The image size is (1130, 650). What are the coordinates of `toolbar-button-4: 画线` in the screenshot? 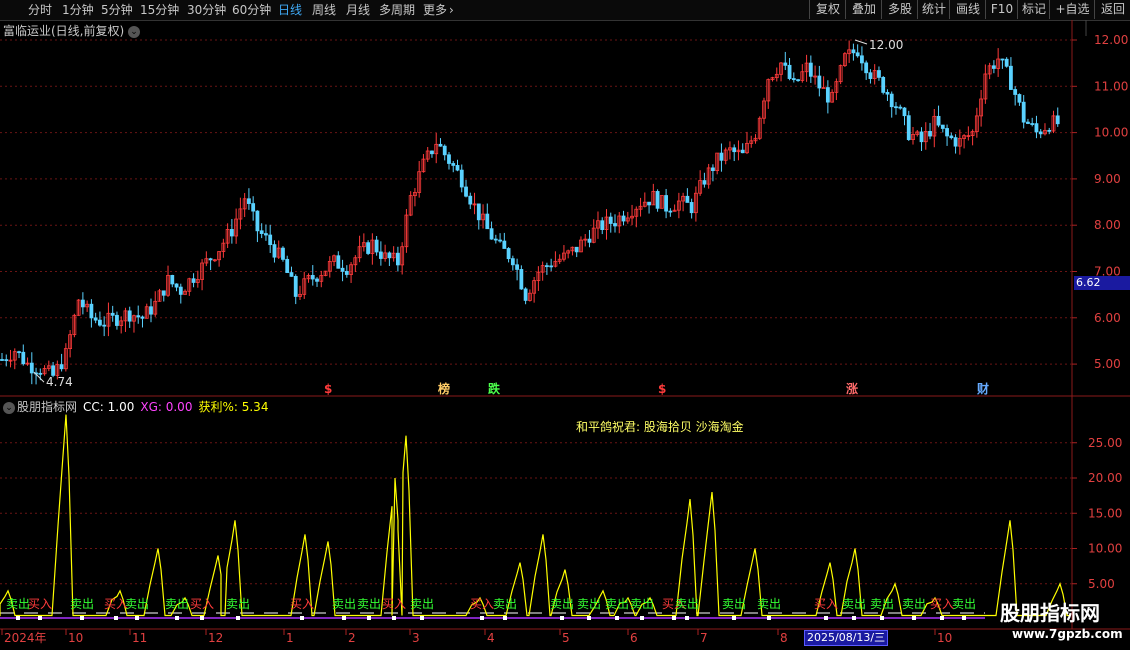 It's located at (967, 9).